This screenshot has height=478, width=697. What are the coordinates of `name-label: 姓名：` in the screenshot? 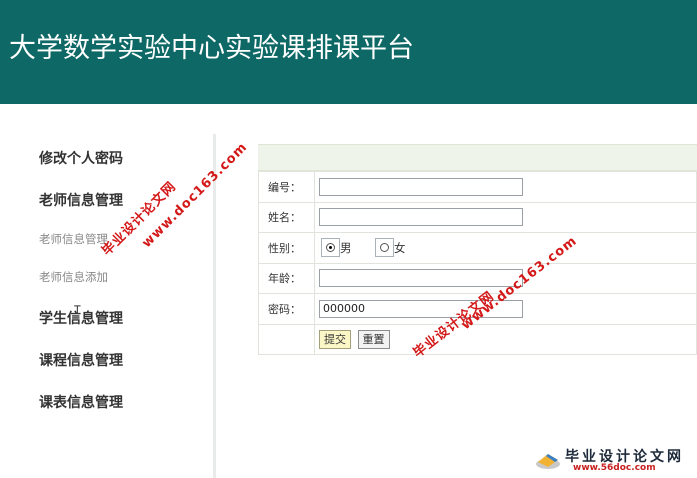 It's located at (286, 217).